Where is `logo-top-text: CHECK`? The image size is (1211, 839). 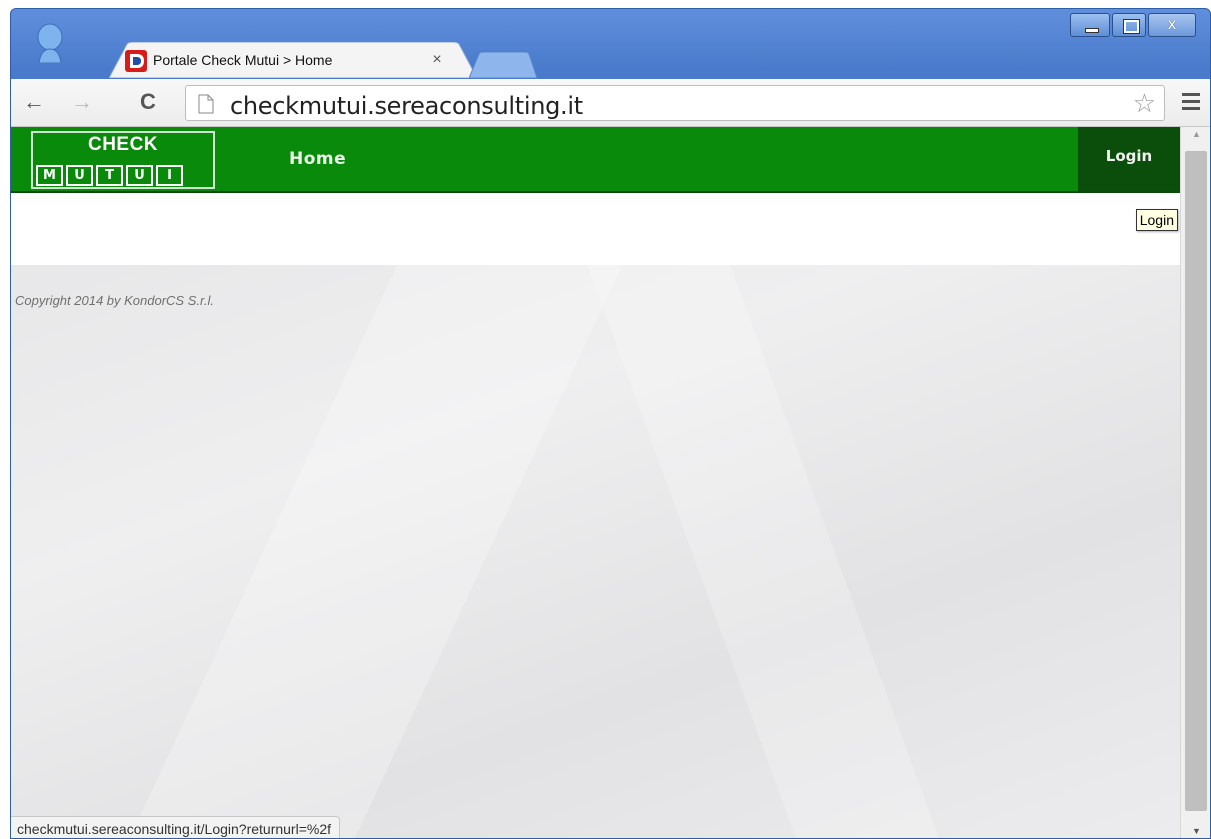
logo-top-text: CHECK is located at coordinates (123, 144).